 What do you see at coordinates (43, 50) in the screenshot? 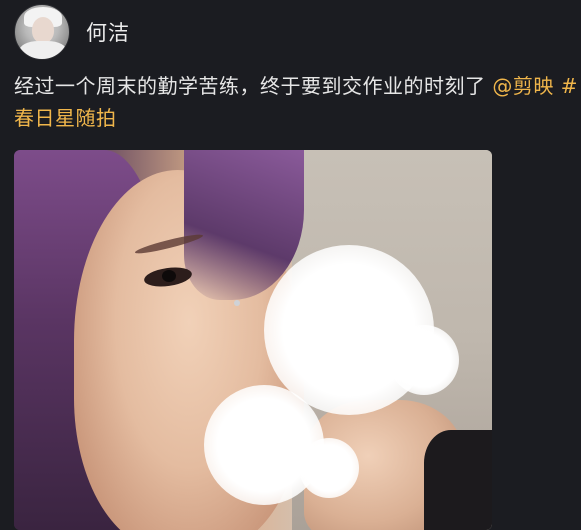
I see `avatar-body` at bounding box center [43, 50].